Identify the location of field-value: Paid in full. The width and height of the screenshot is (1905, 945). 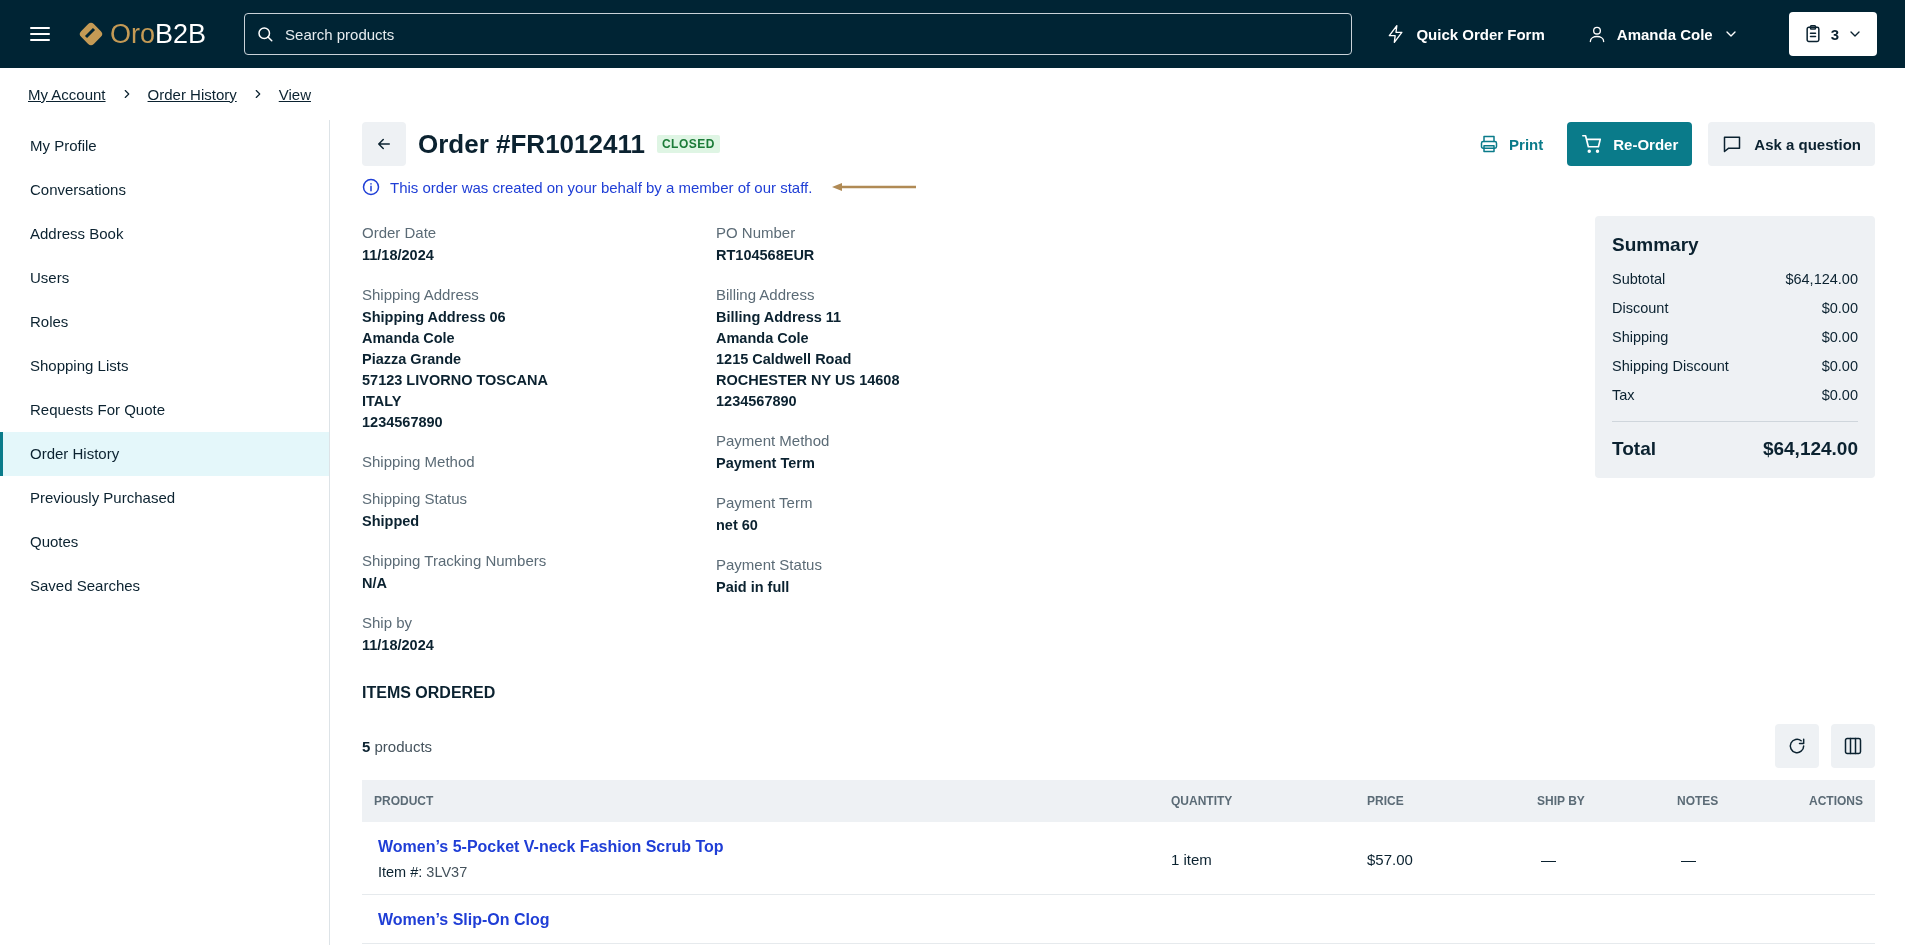
(753, 587).